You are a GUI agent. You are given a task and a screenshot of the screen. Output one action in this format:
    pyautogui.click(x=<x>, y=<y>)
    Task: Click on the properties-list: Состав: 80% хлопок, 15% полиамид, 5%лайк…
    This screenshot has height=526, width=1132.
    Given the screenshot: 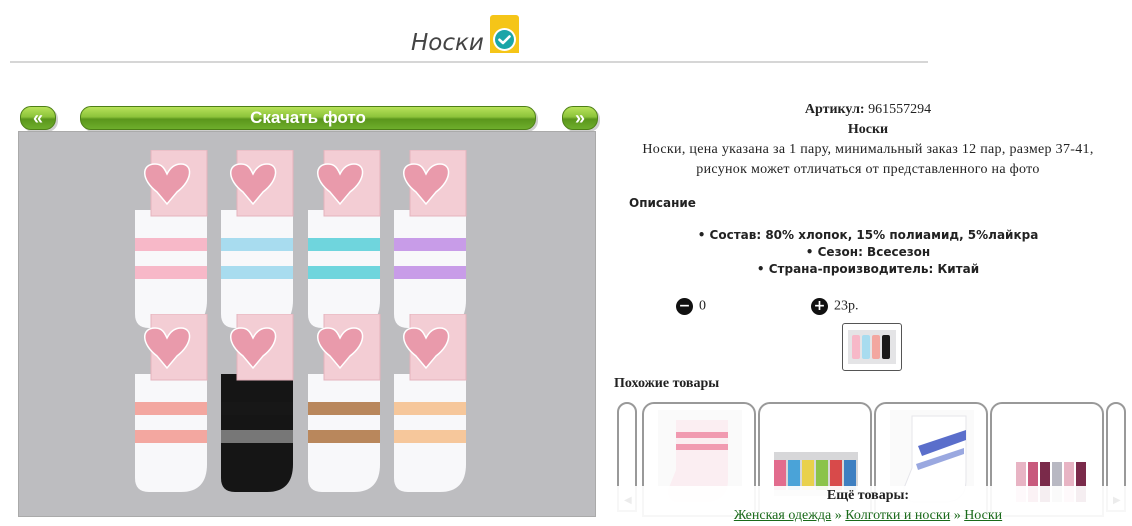 What is the action you would take?
    pyautogui.click(x=868, y=252)
    